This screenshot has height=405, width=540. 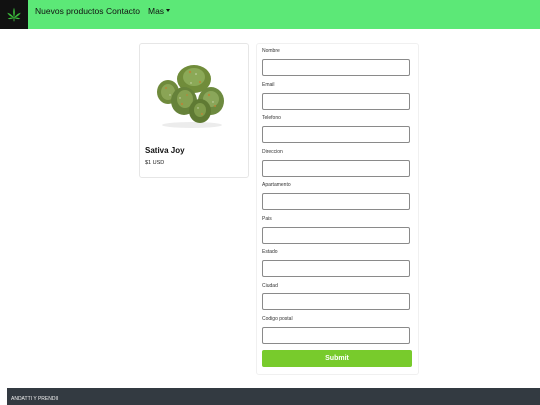 What do you see at coordinates (267, 219) in the screenshot?
I see `pais-label: Pais` at bounding box center [267, 219].